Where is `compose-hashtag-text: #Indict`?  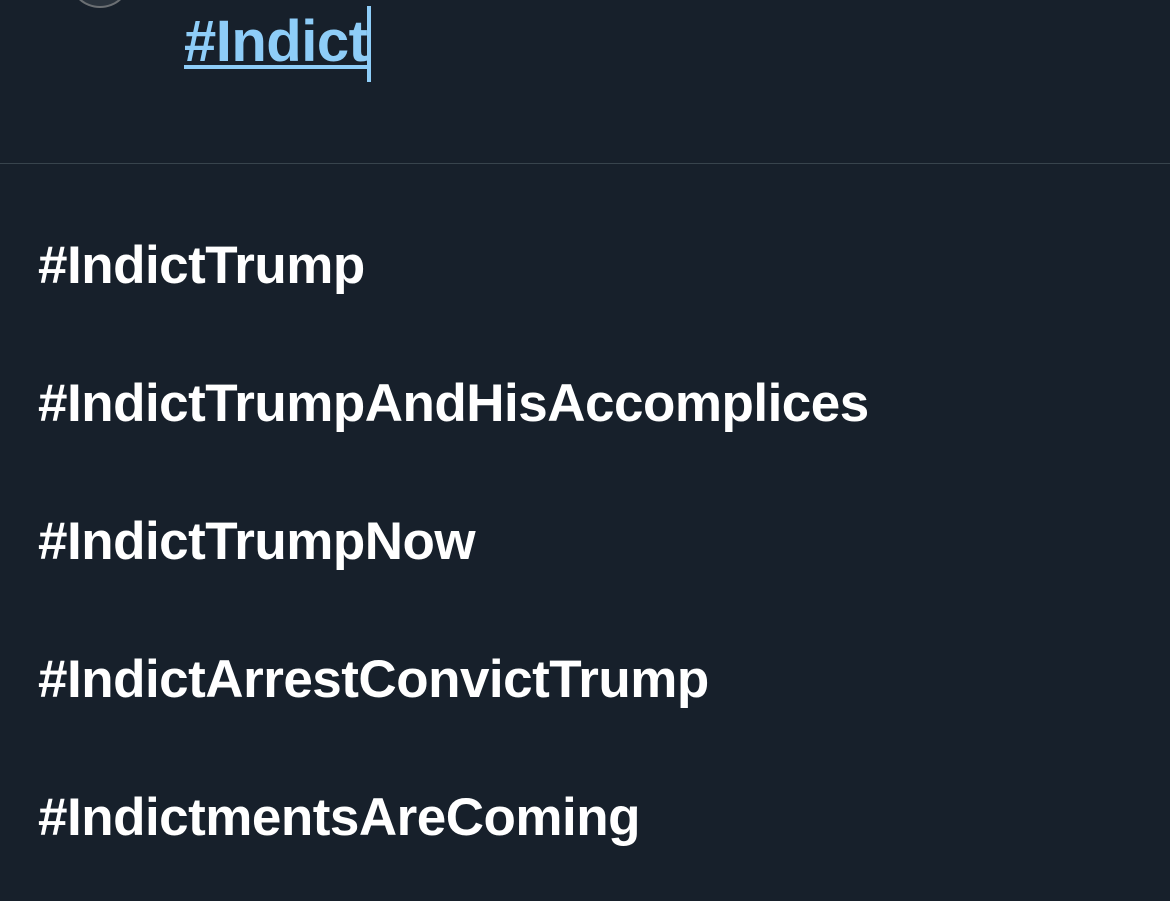
compose-hashtag-text: #Indict is located at coordinates (276, 41).